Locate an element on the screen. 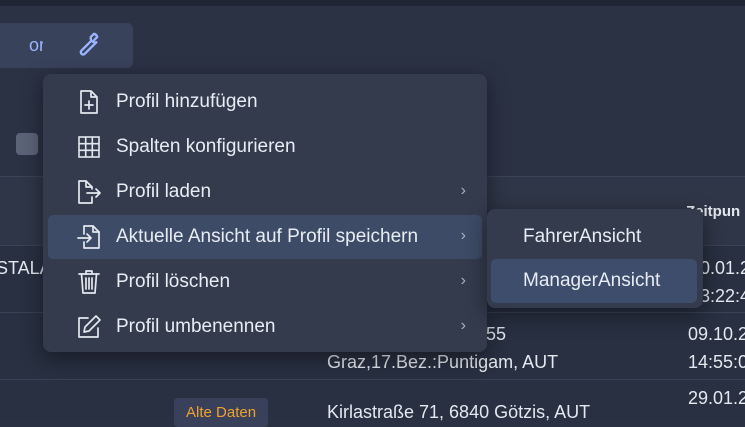 Image resolution: width=745 pixels, height=427 pixels. submenu-item-manager-ansicht: ManagerAnsicht is located at coordinates (594, 281).